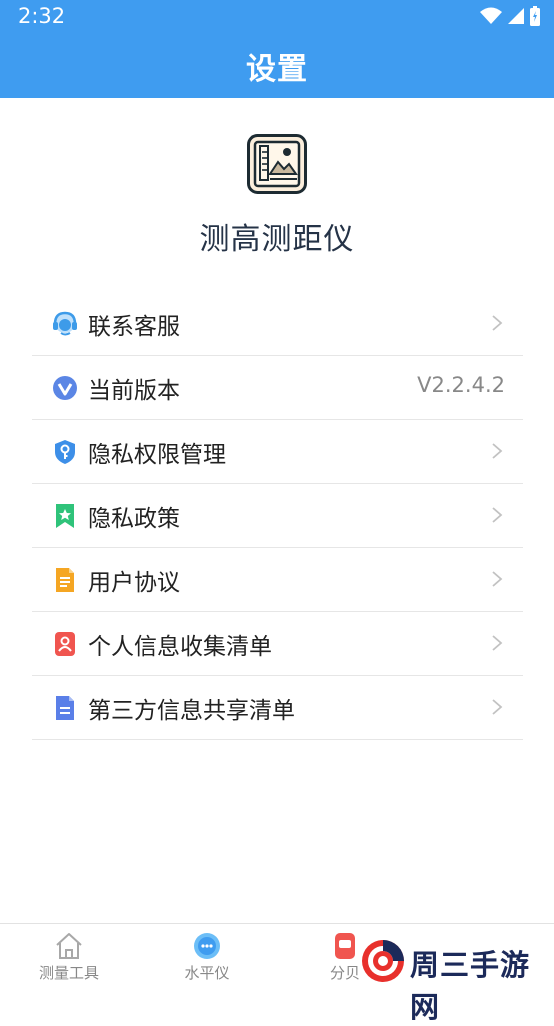  I want to click on tab-measure-tools: 测量工具, so click(69, 954).